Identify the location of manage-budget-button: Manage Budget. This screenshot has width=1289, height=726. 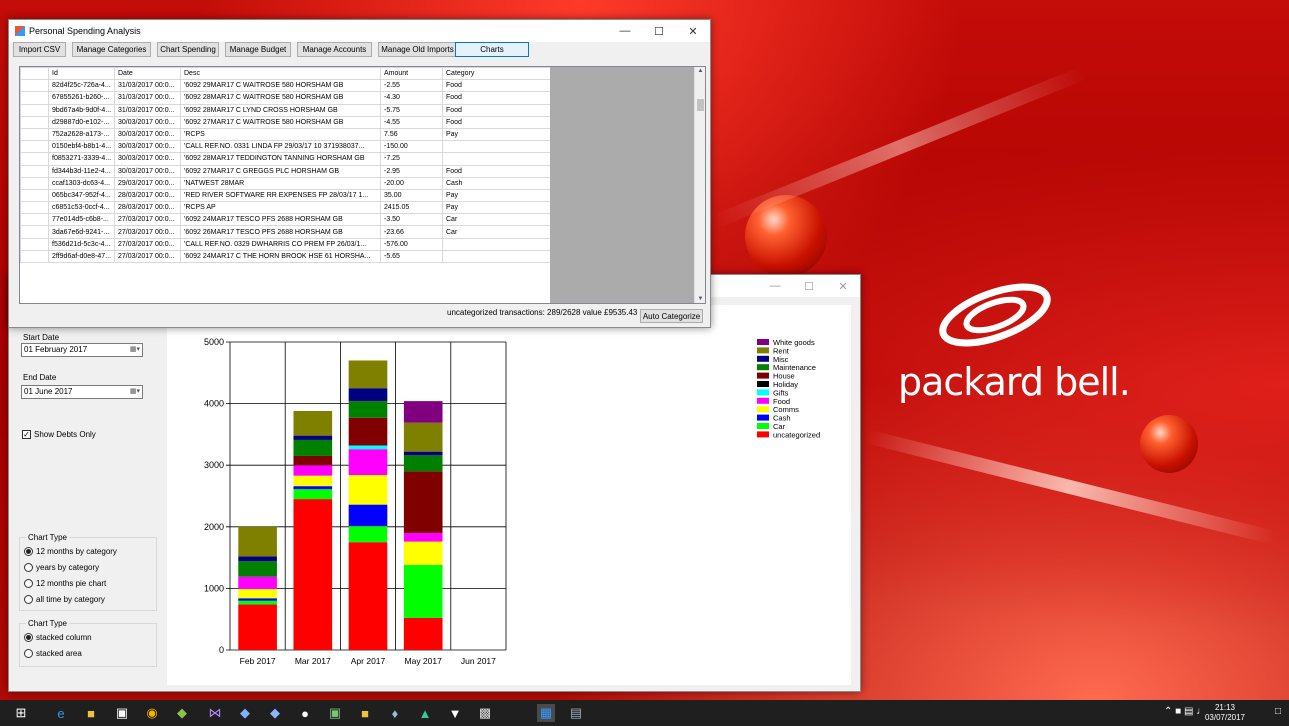
(258, 49).